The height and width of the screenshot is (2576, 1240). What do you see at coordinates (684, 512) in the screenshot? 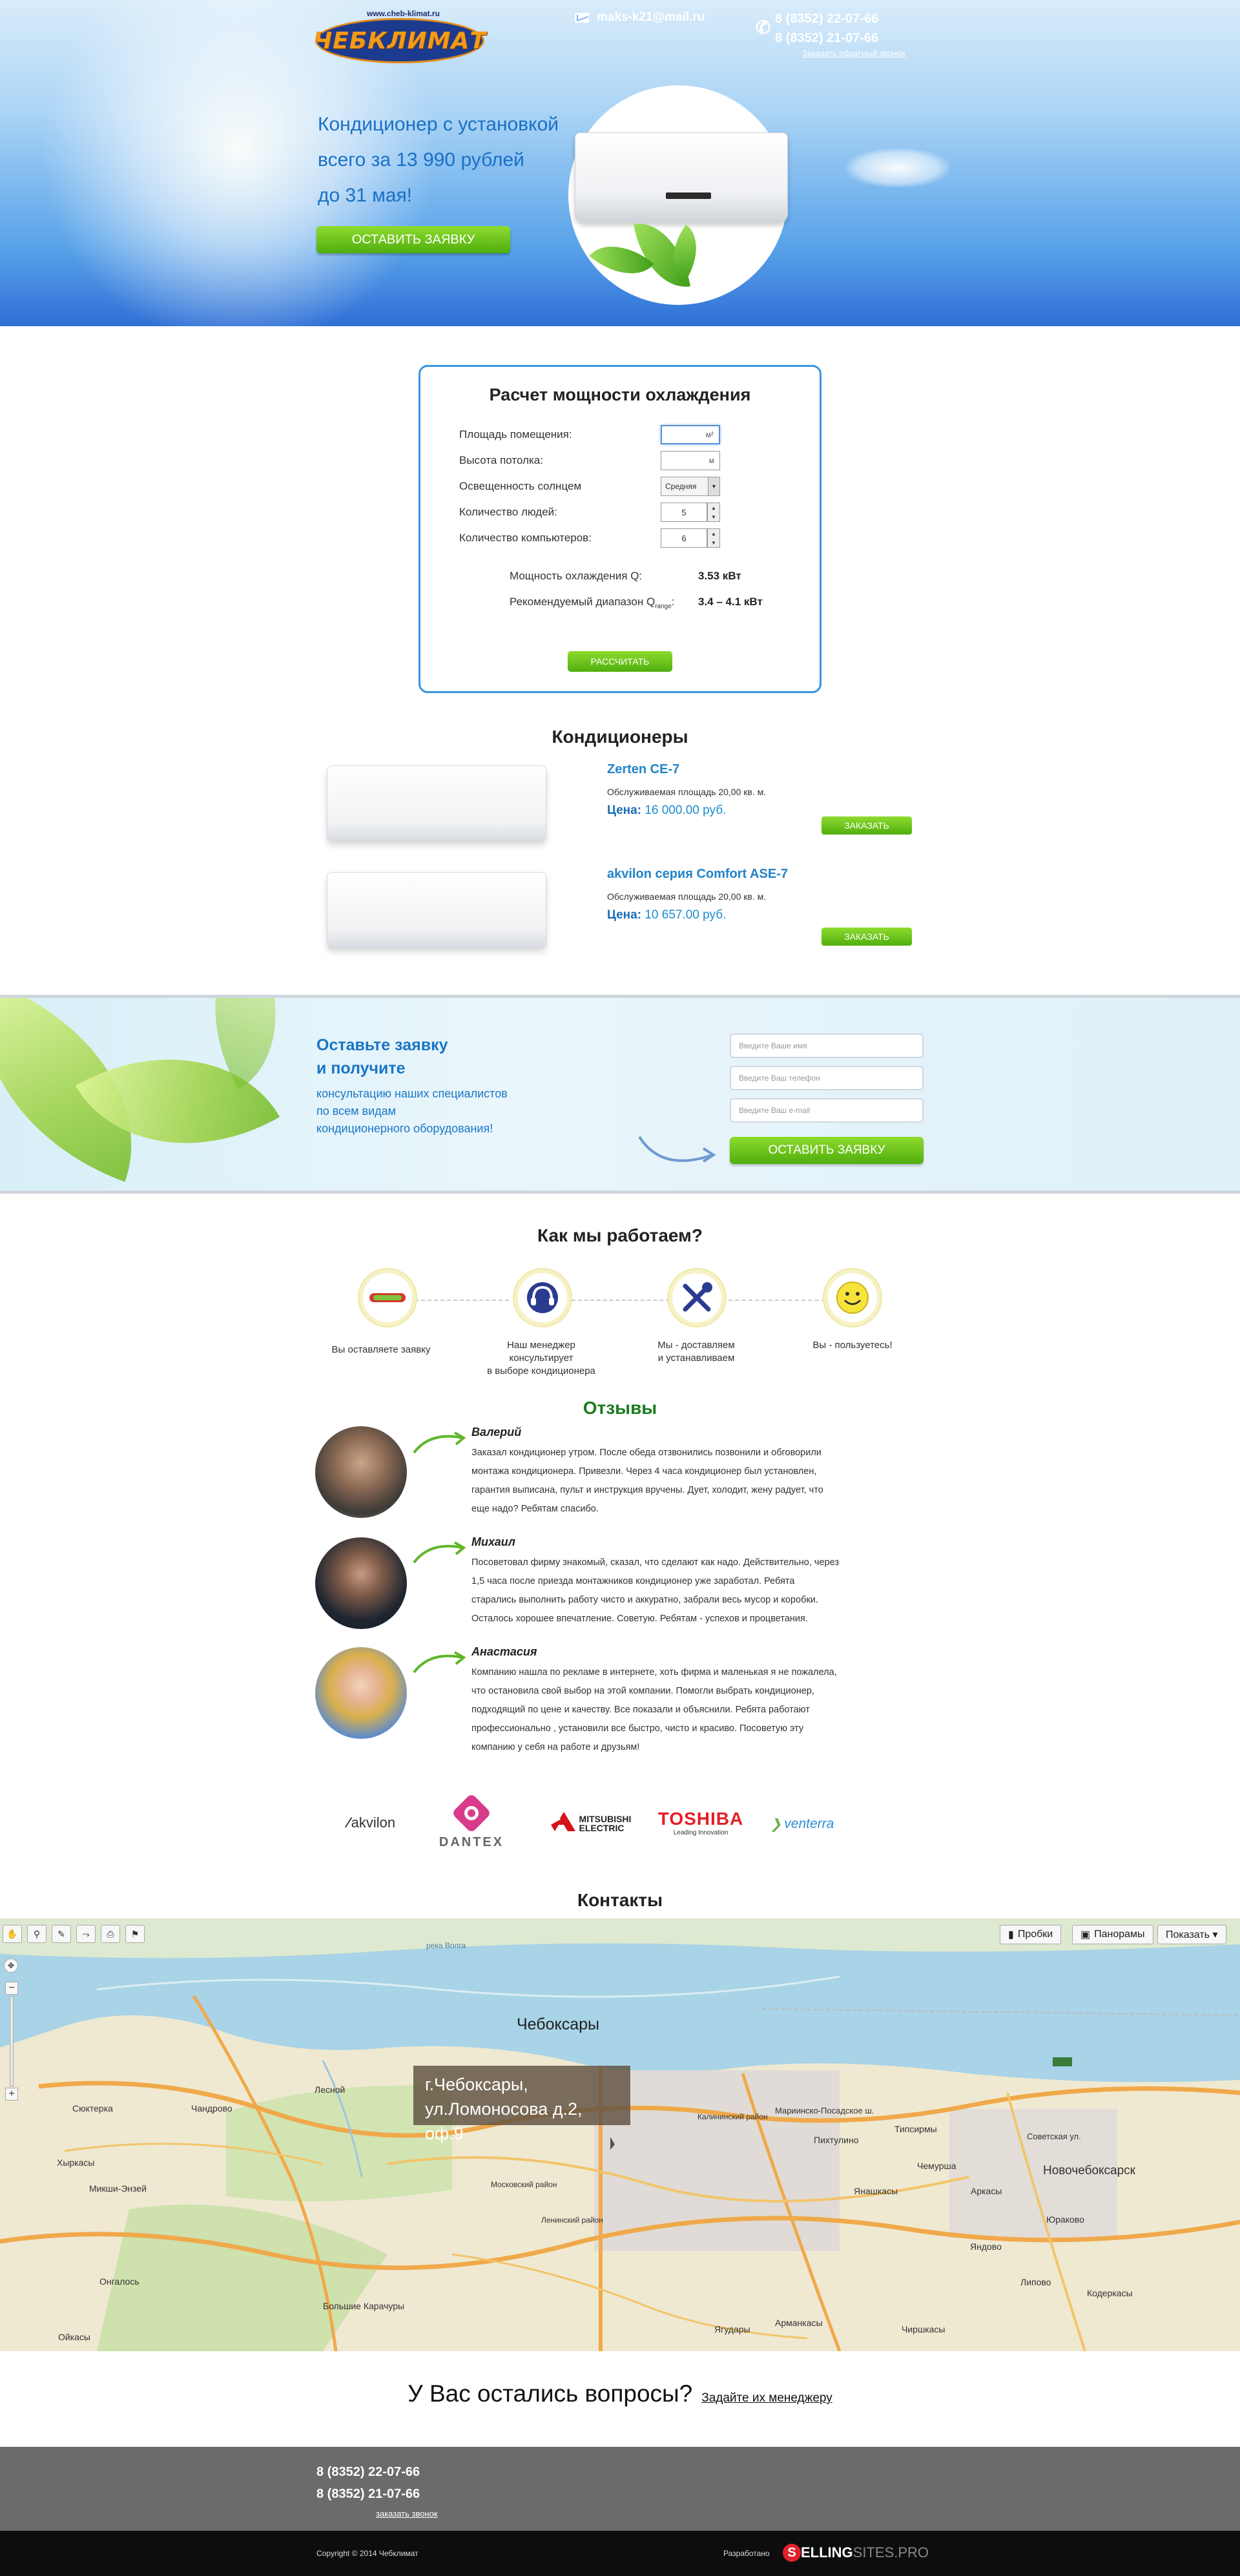
I see `people-value: 5` at bounding box center [684, 512].